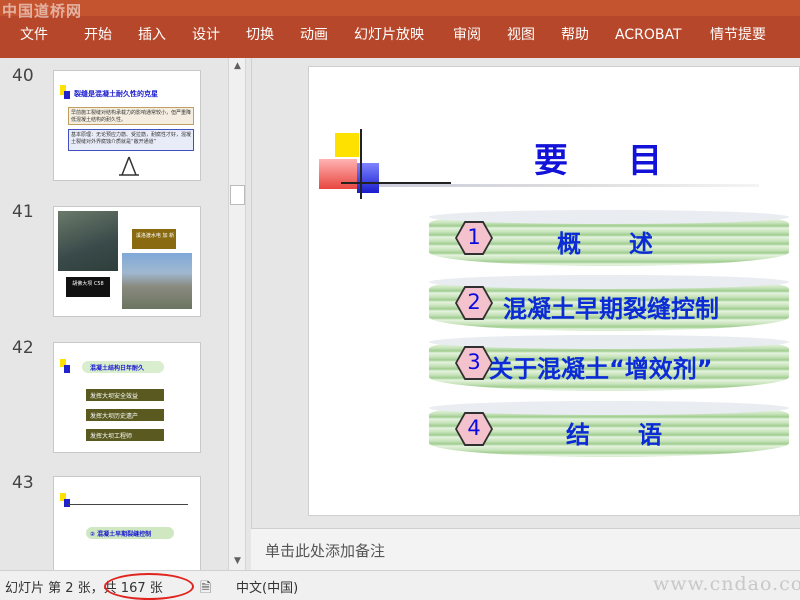 This screenshot has width=800, height=600. I want to click on thumb-43-item: ② 混凝土早期裂缝控制, so click(121, 534).